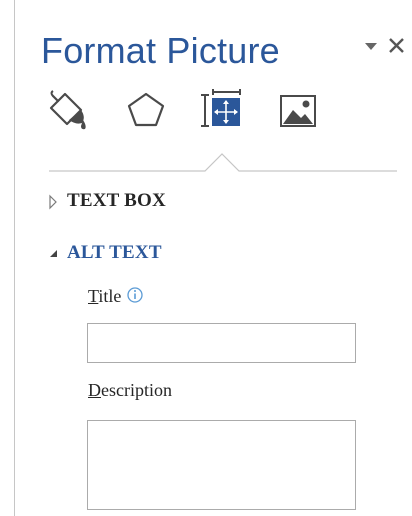  I want to click on close-icon, so click(396, 45).